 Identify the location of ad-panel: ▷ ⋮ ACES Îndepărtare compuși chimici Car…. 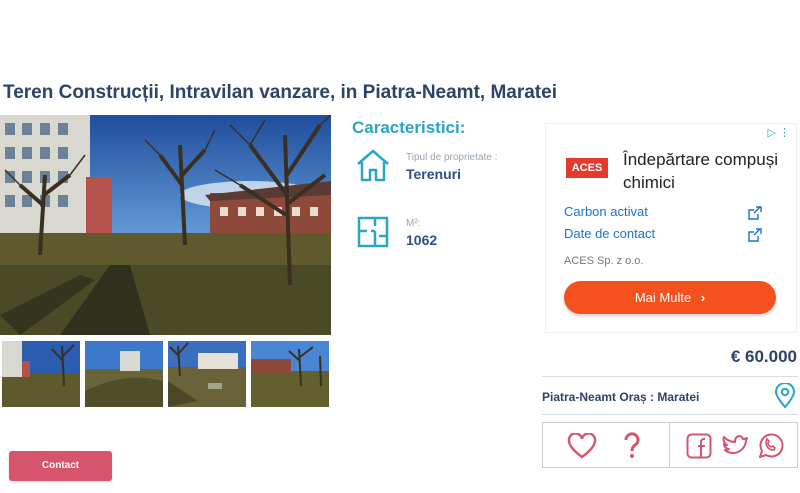
(671, 228).